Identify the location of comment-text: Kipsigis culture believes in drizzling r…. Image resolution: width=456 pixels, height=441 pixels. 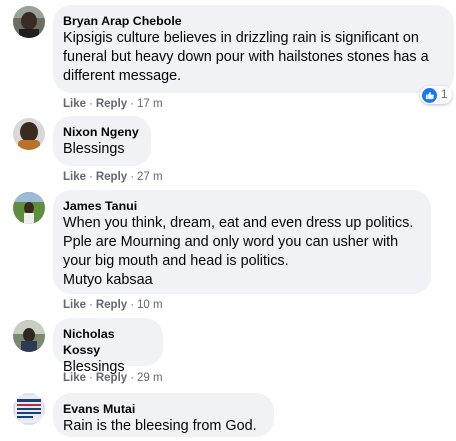
(246, 57).